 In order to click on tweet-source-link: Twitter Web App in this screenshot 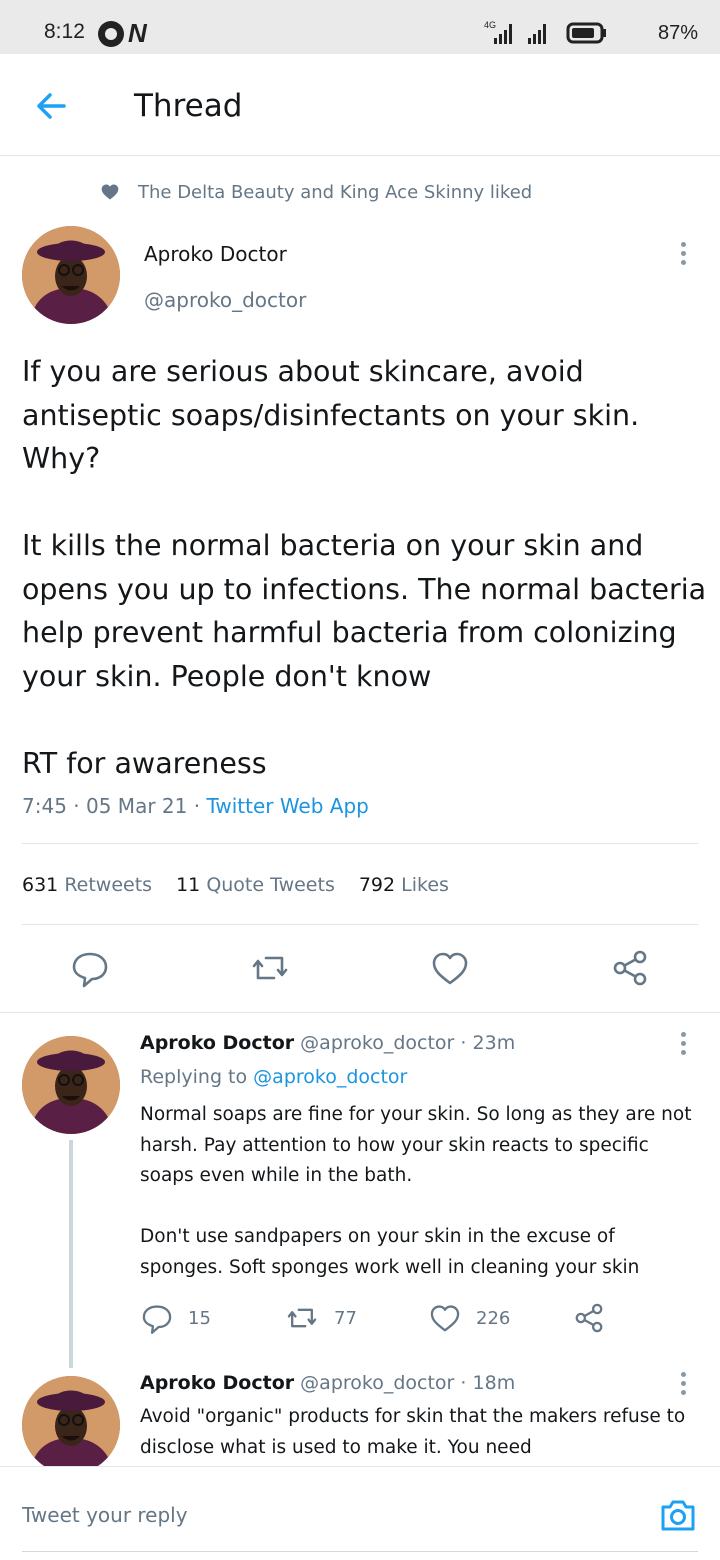, I will do `click(287, 806)`.